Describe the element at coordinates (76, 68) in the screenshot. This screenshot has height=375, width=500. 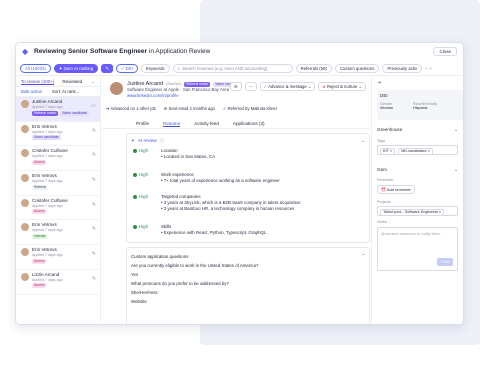
I see `ai-ranking-pill: ✦ Gem AI ranking` at that location.